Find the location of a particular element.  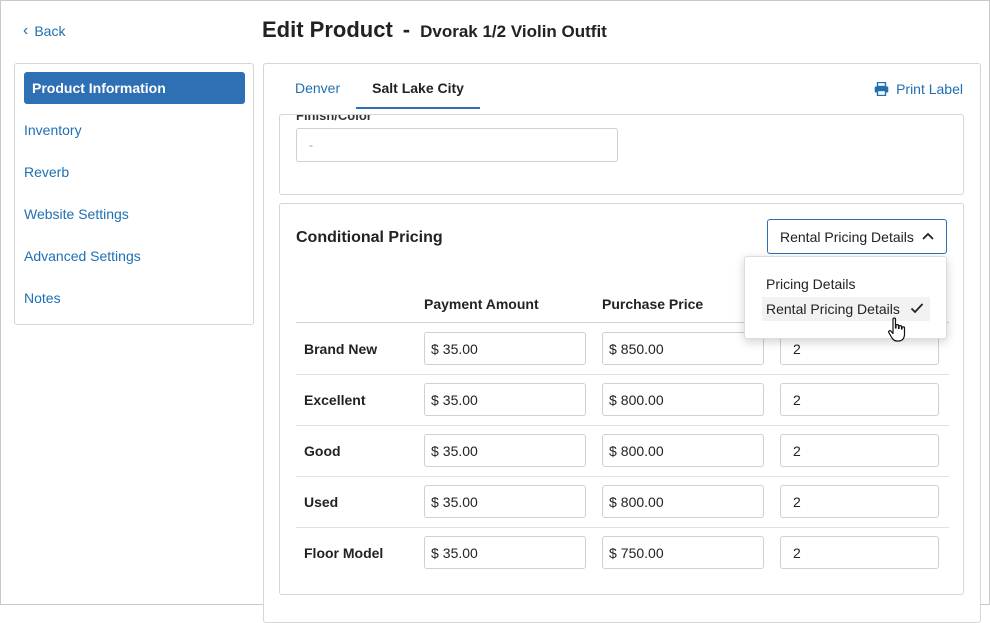

sidebar-item-notes: Notes is located at coordinates (134, 298).